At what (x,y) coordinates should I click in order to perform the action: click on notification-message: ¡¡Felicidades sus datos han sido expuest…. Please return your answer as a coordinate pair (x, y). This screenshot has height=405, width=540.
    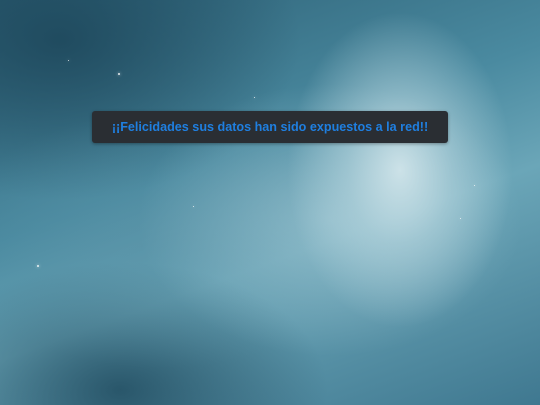
    Looking at the image, I should click on (270, 127).